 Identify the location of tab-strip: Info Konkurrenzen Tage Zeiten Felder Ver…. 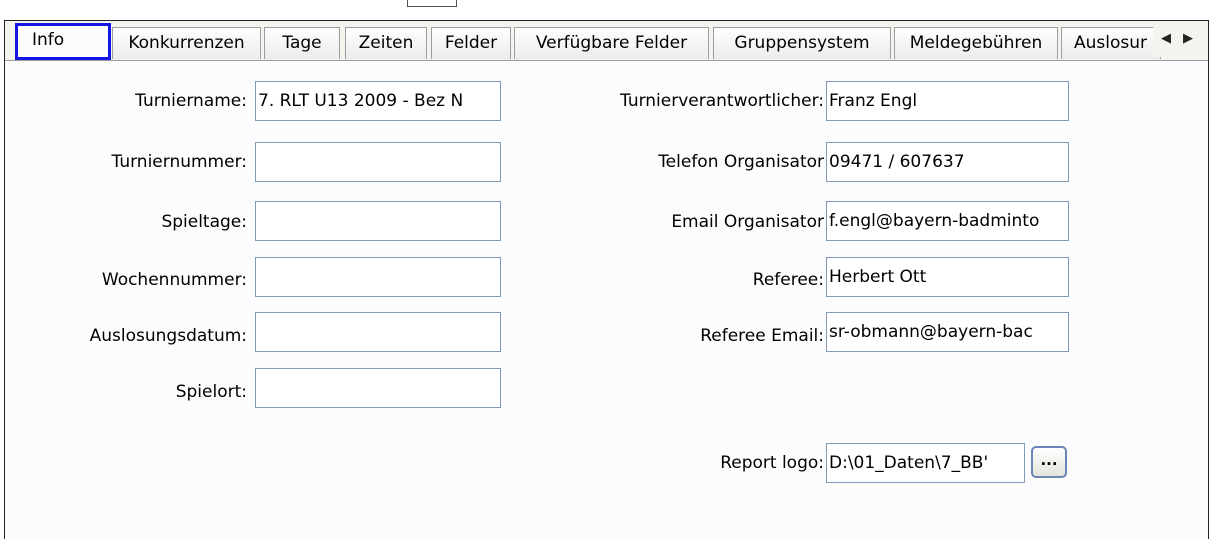
(606, 41).